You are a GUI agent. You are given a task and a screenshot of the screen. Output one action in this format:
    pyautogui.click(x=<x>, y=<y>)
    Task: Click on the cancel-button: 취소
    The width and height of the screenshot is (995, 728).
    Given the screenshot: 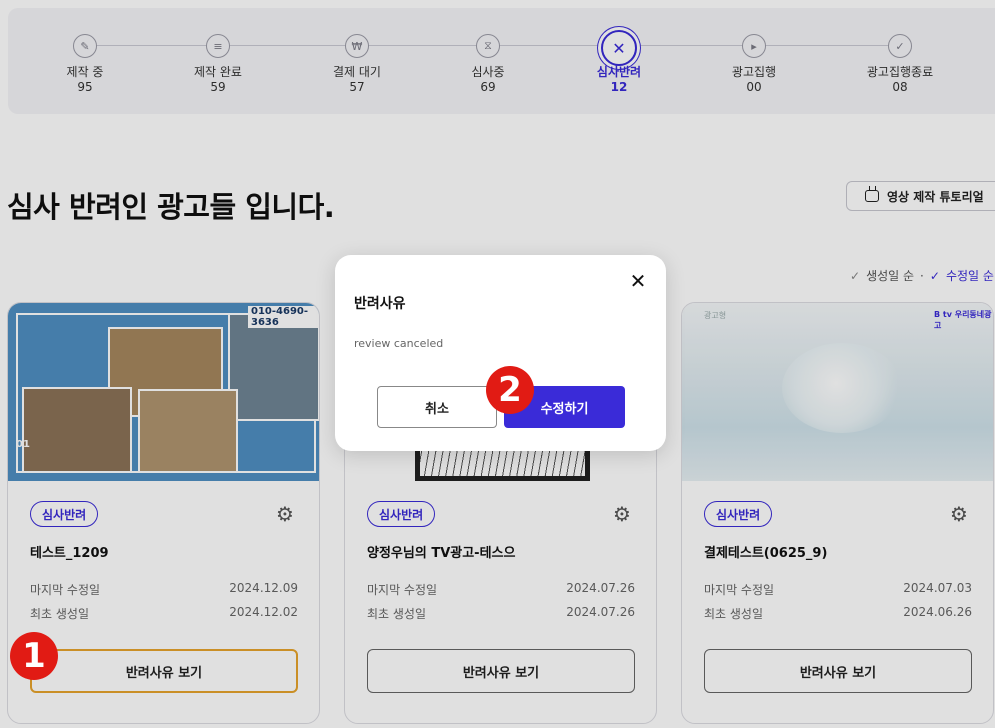 What is the action you would take?
    pyautogui.click(x=437, y=407)
    